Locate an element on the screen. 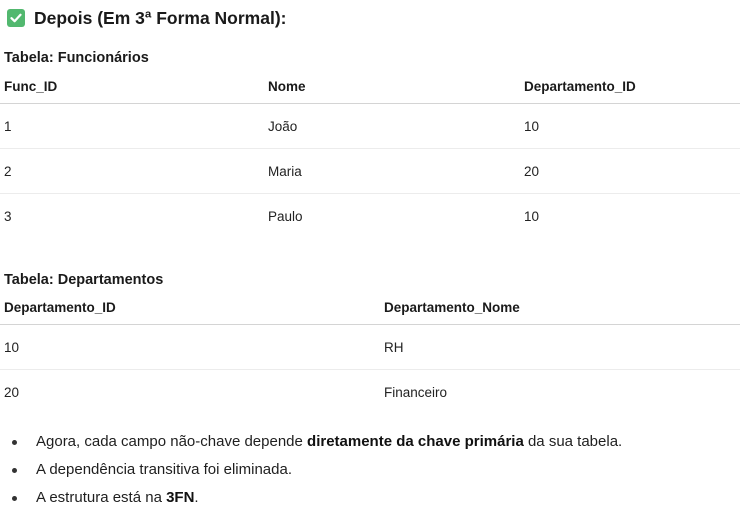  table-header-row: Departamento_ID Departamento_Nome is located at coordinates (370, 309).